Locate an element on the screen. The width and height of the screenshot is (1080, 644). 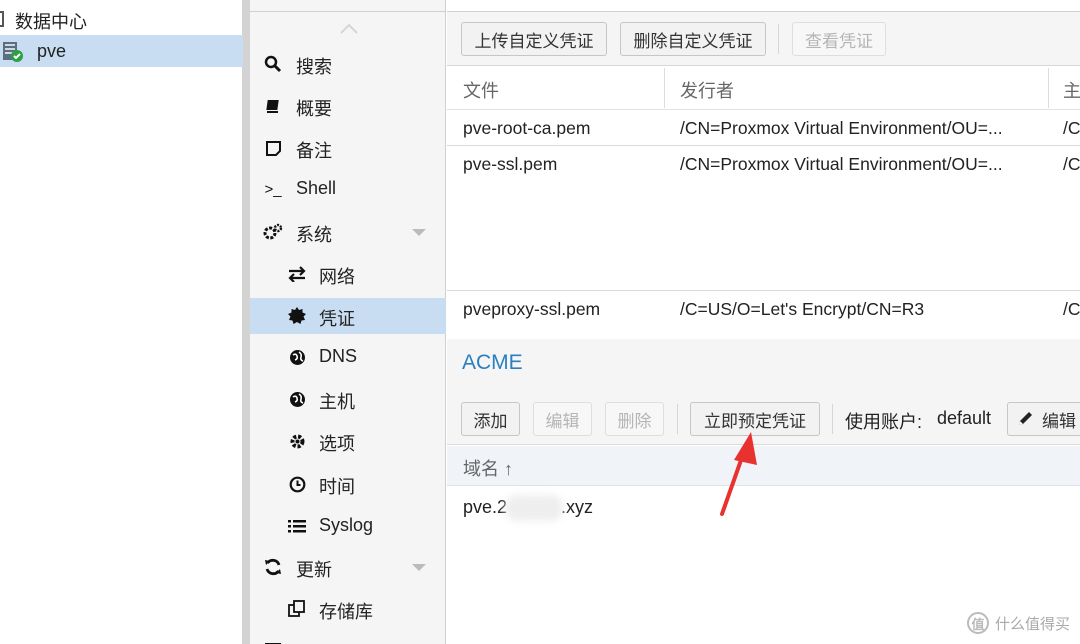
nav-item-shell: >_ Shell is located at coordinates (348, 189).